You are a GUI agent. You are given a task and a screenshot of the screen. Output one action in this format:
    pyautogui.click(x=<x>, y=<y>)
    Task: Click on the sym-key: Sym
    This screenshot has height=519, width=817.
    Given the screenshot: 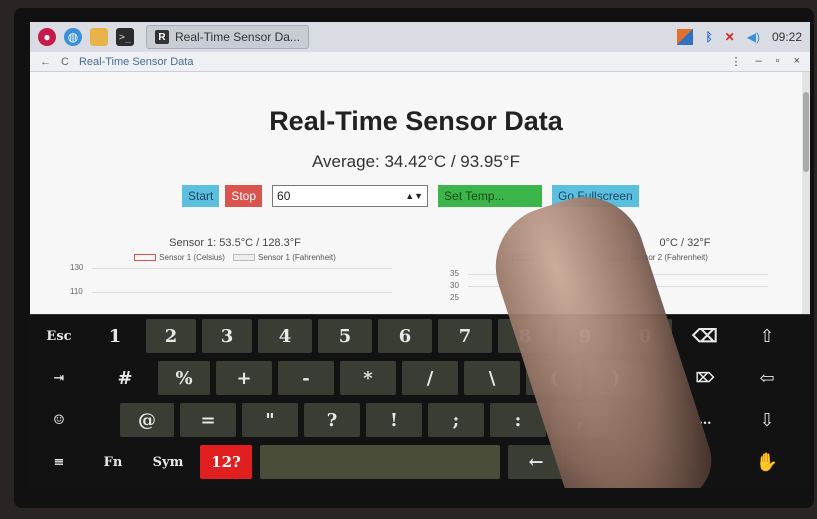 What is the action you would take?
    pyautogui.click(x=168, y=462)
    